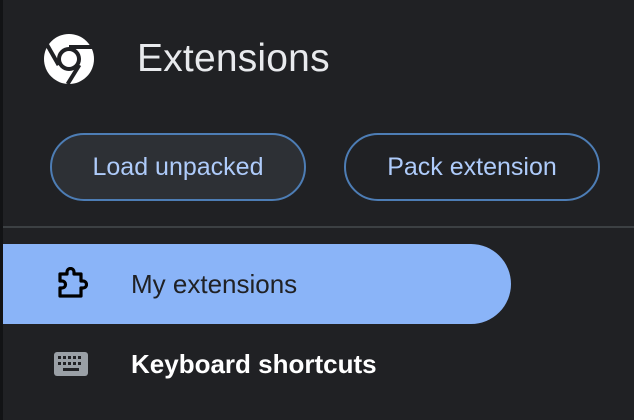 The width and height of the screenshot is (634, 420). What do you see at coordinates (69, 59) in the screenshot?
I see `chrome-logo-icon` at bounding box center [69, 59].